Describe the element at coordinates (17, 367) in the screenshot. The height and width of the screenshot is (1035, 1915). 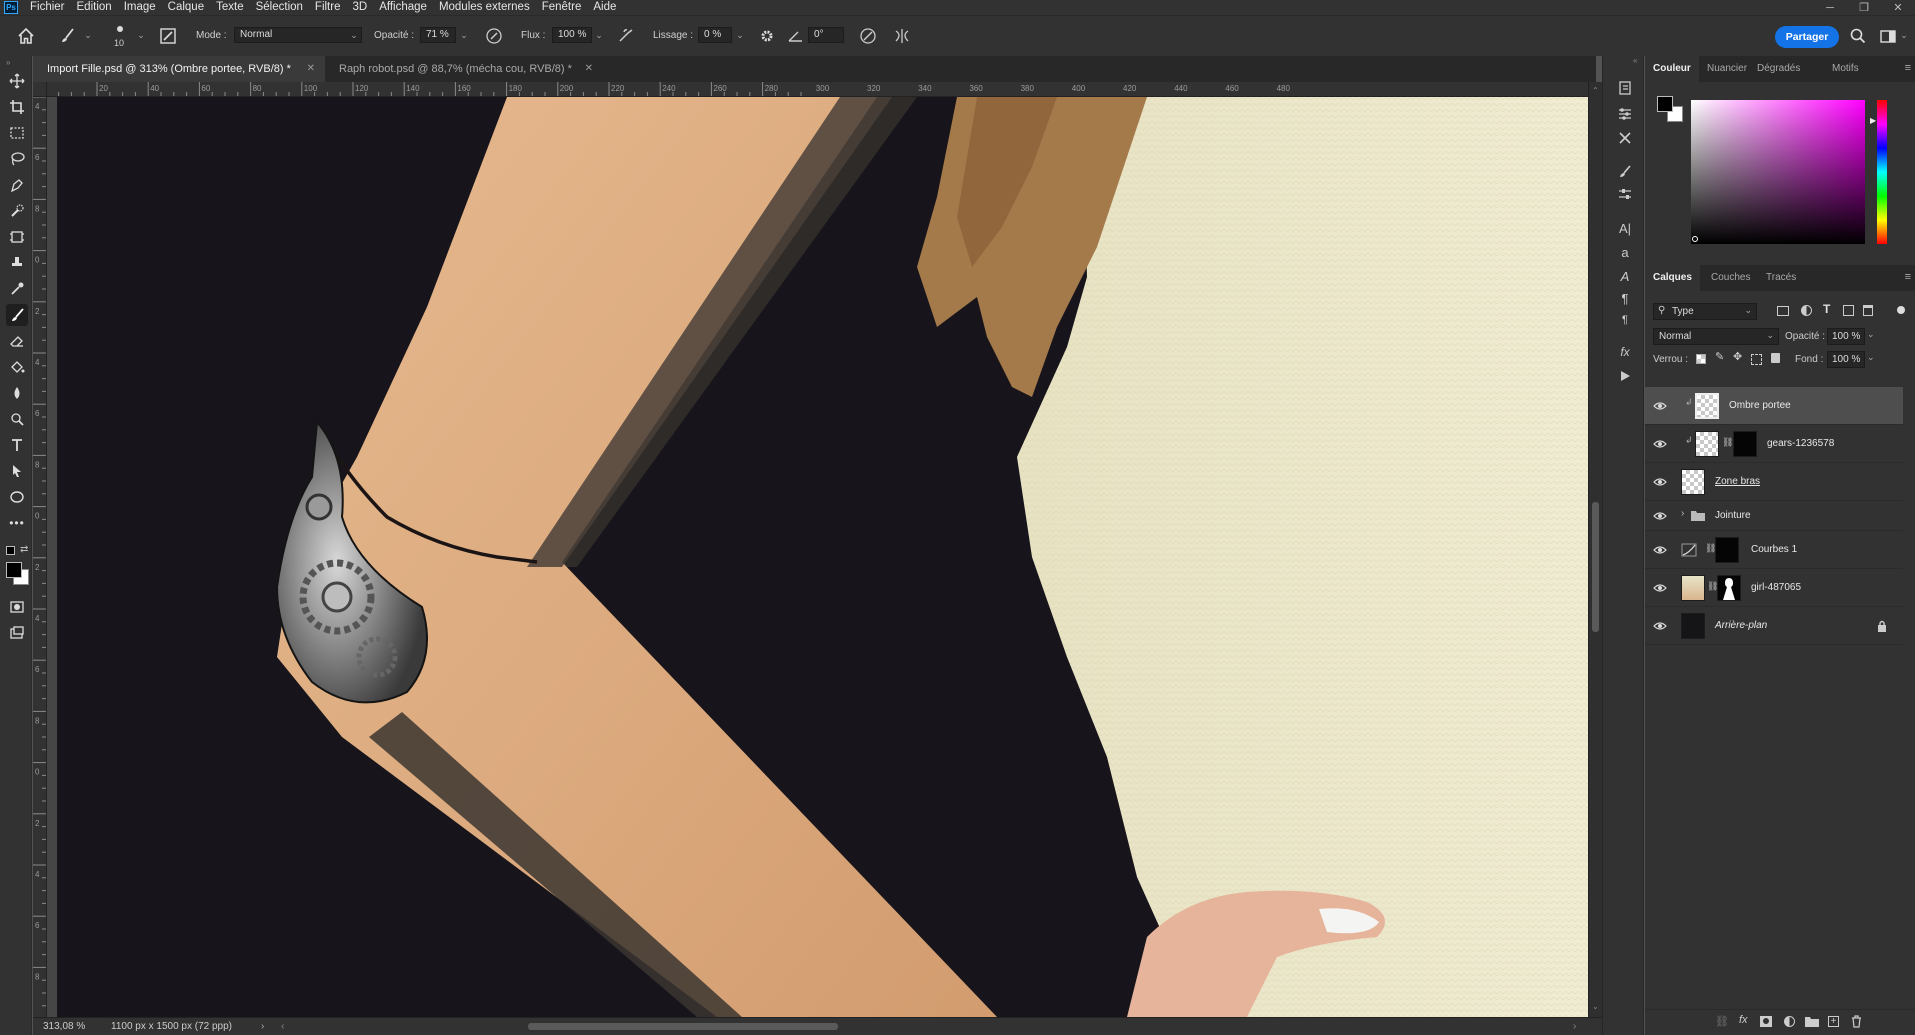
I see `paint-bucket-icon` at that location.